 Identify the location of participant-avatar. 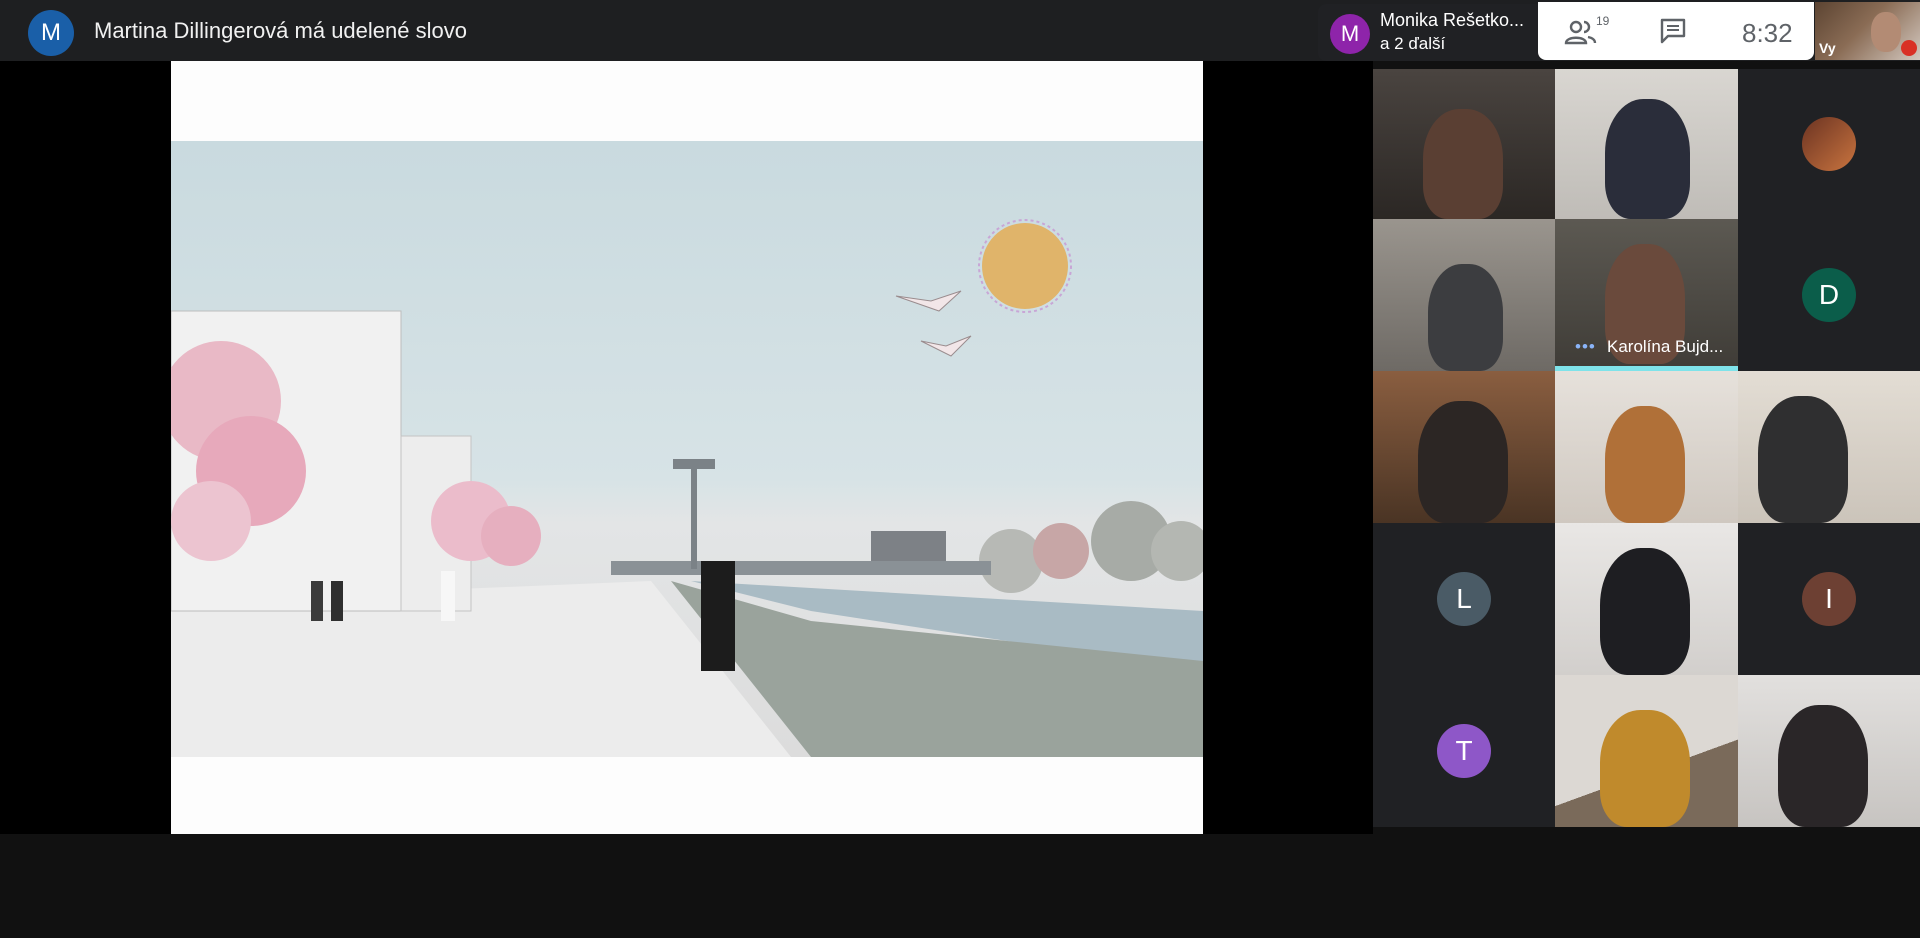
(1829, 144).